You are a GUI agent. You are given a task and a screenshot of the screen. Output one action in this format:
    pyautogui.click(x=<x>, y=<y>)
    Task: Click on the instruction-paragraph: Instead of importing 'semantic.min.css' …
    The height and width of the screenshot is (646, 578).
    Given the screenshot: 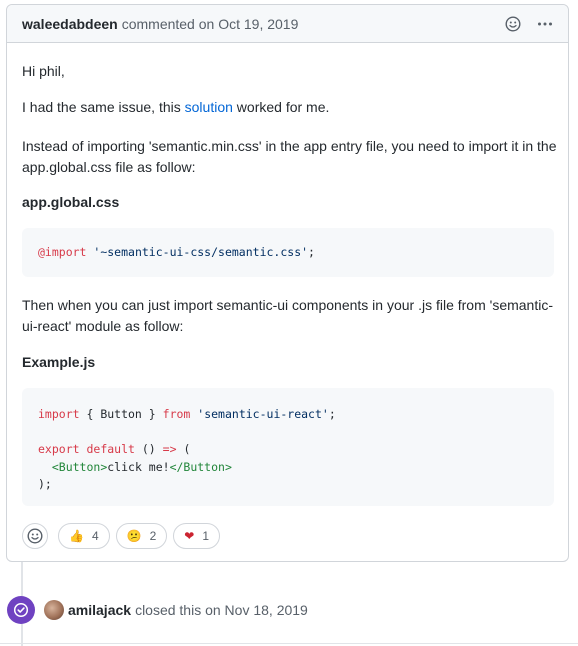 What is the action you would take?
    pyautogui.click(x=289, y=156)
    